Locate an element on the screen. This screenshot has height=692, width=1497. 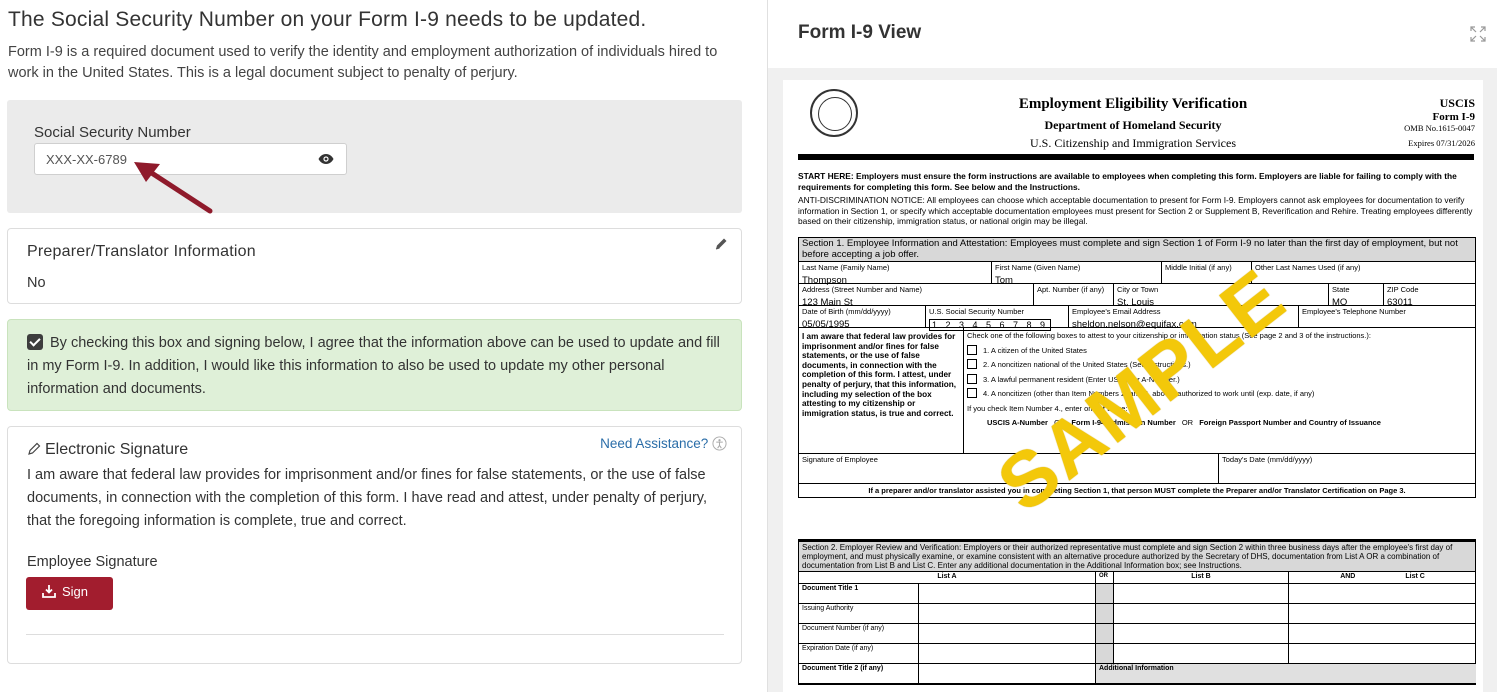
ssn-field-label: U.S. Social Security Number is located at coordinates (977, 311).